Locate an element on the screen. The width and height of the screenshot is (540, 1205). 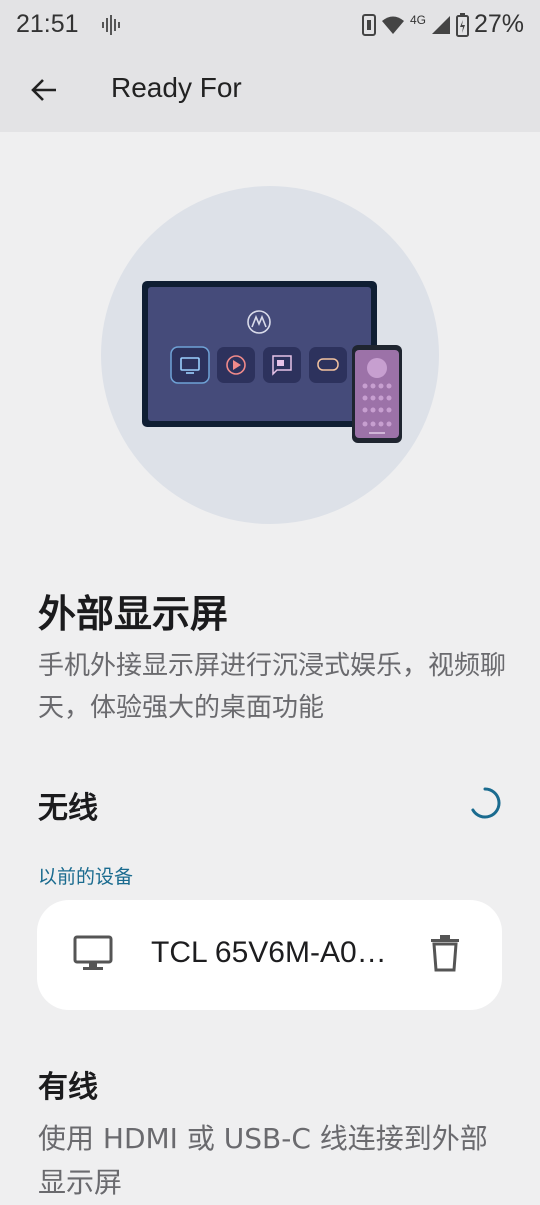
battery-percent: 27% is located at coordinates (498, 24).